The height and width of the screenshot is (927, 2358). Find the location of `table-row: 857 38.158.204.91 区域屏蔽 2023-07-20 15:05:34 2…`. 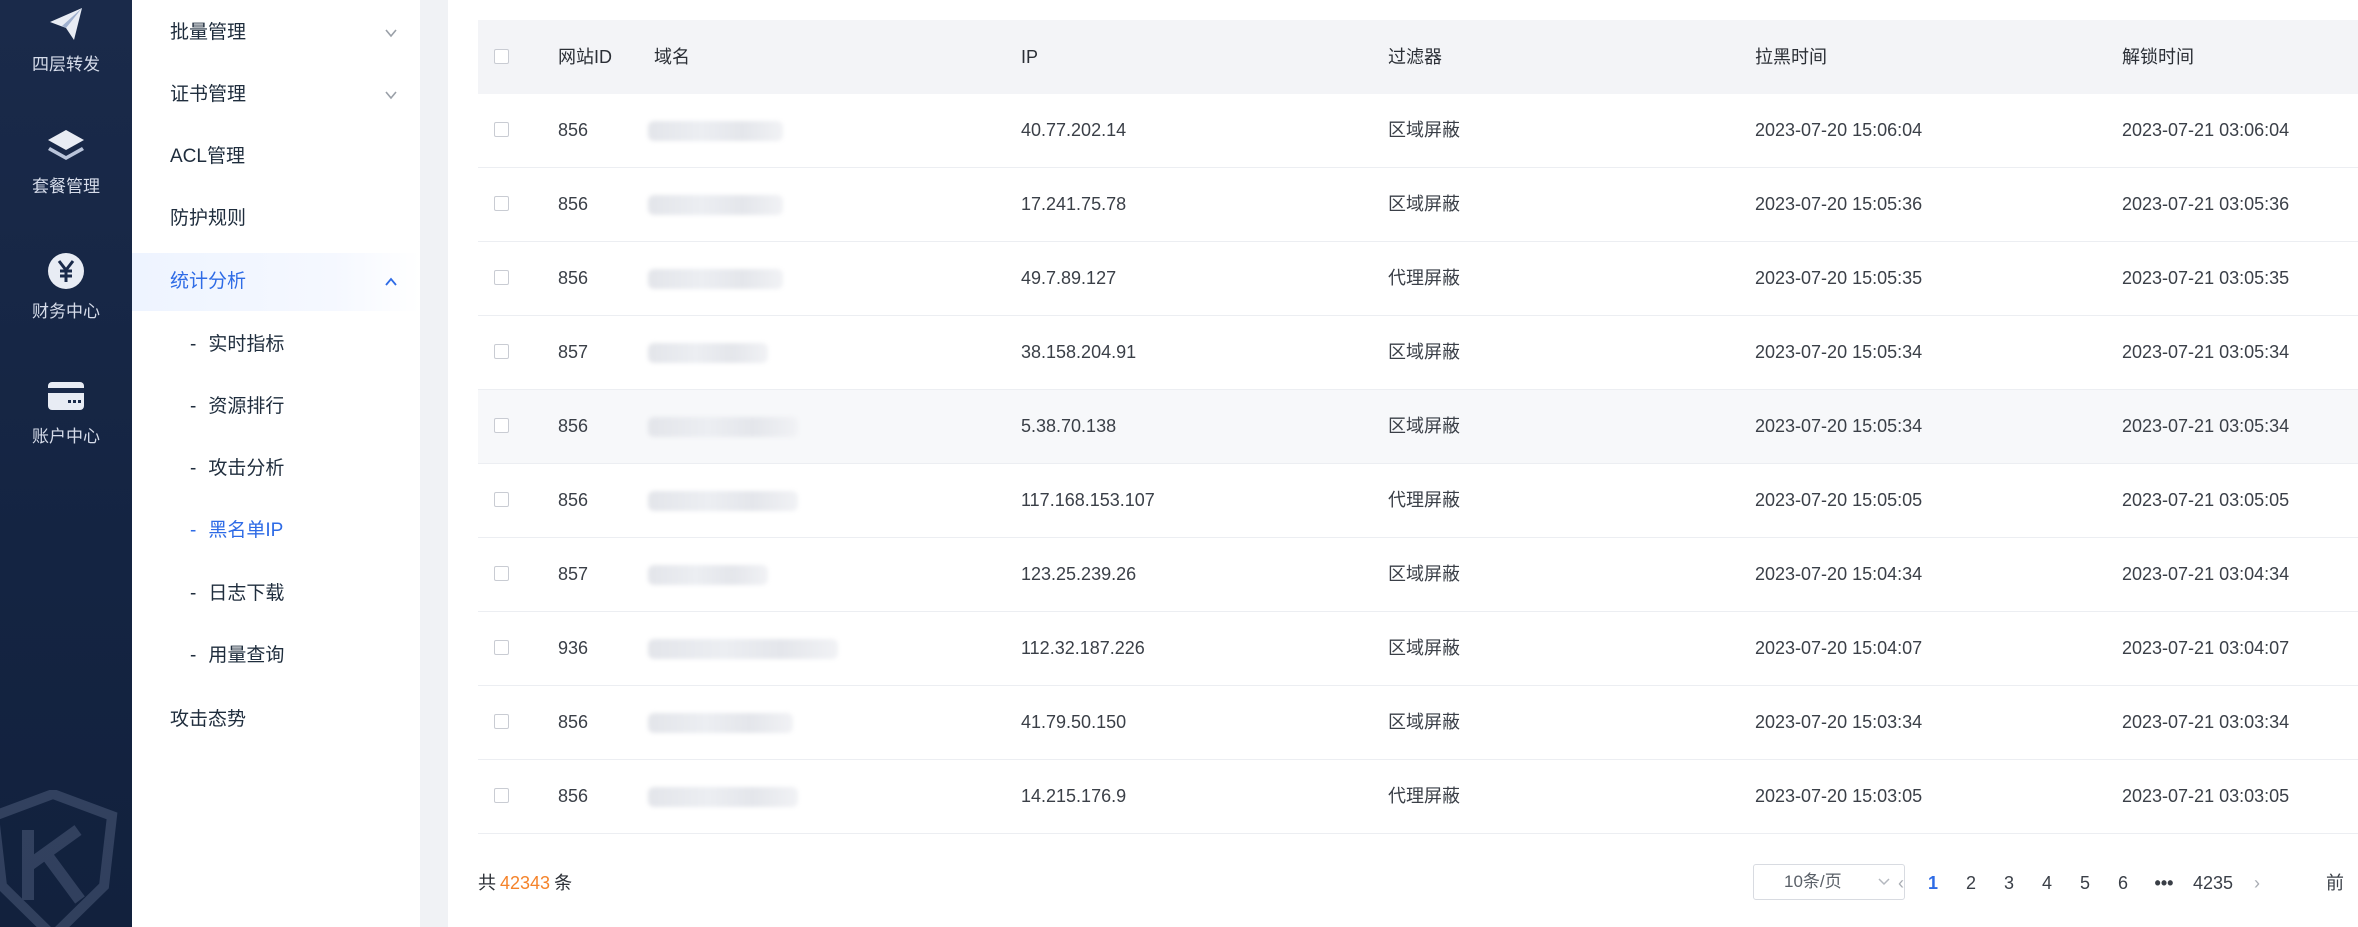

table-row: 857 38.158.204.91 区域屏蔽 2023-07-20 15:05:34 2… is located at coordinates (1418, 353).